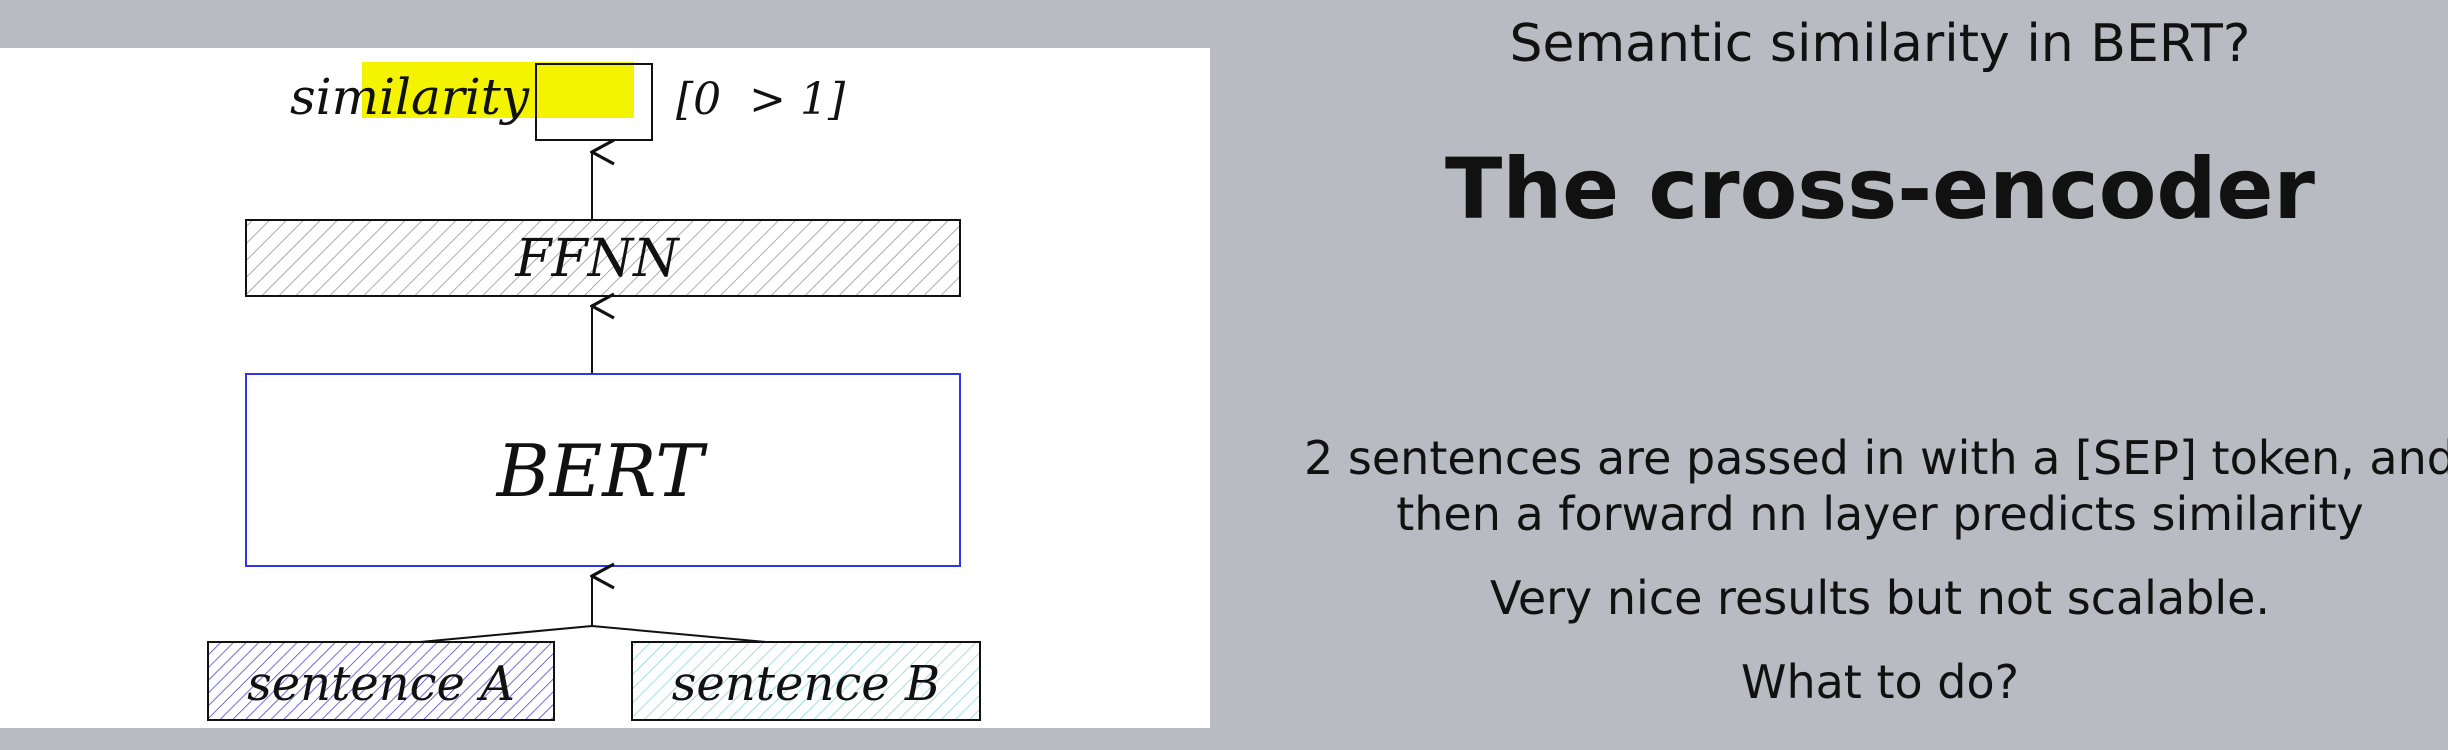  I want to click on sentence-b-label: sentence B, so click(806, 684).